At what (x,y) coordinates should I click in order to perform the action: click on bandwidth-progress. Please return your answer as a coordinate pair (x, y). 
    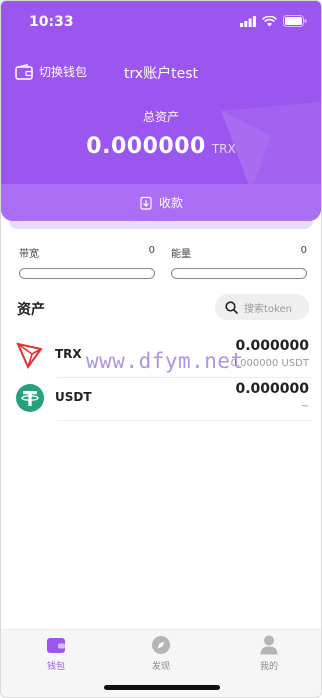
    Looking at the image, I should click on (87, 273).